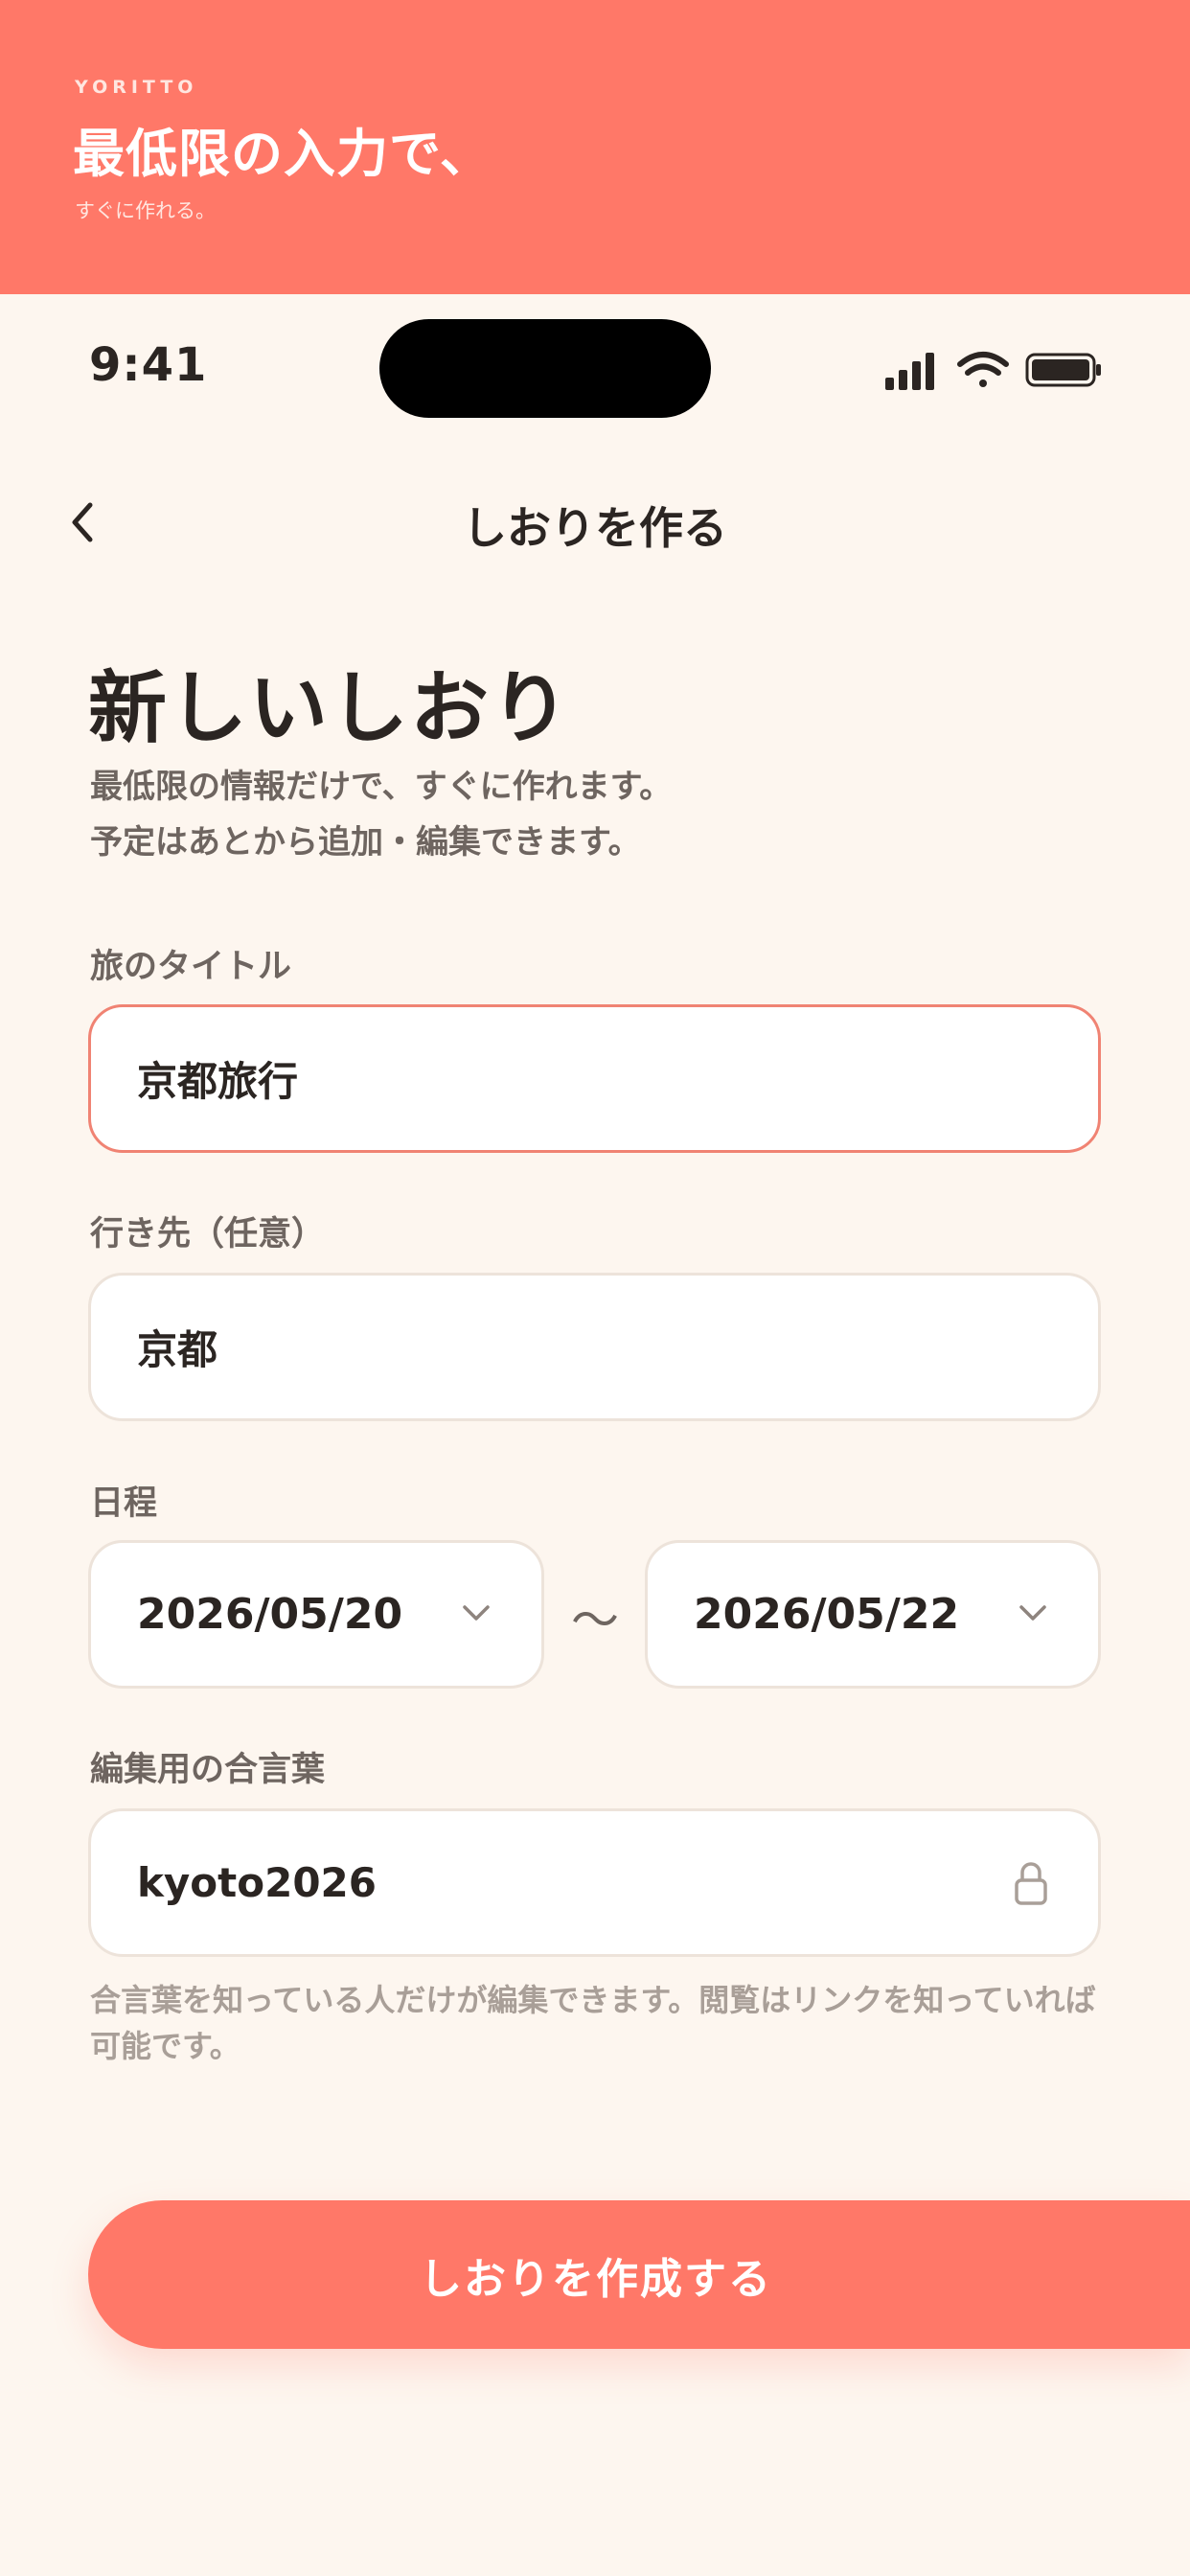 The height and width of the screenshot is (2576, 1190). Describe the element at coordinates (593, 2023) in the screenshot. I see `passphrase-help-text: 合言葉を知っている人だけが編集できます。閲覧はリンクを知っていれば可能です。` at that location.